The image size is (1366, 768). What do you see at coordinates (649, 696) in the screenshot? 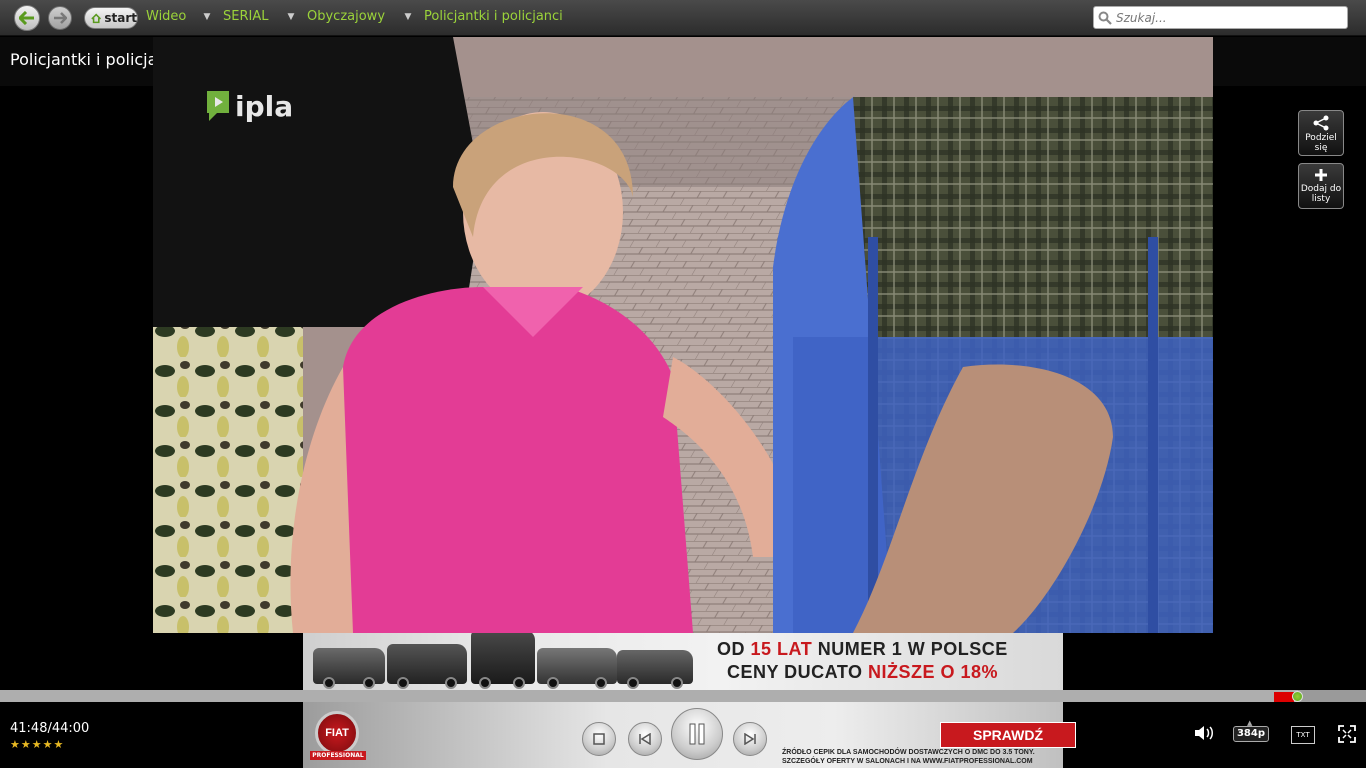
I see `progress-fill` at bounding box center [649, 696].